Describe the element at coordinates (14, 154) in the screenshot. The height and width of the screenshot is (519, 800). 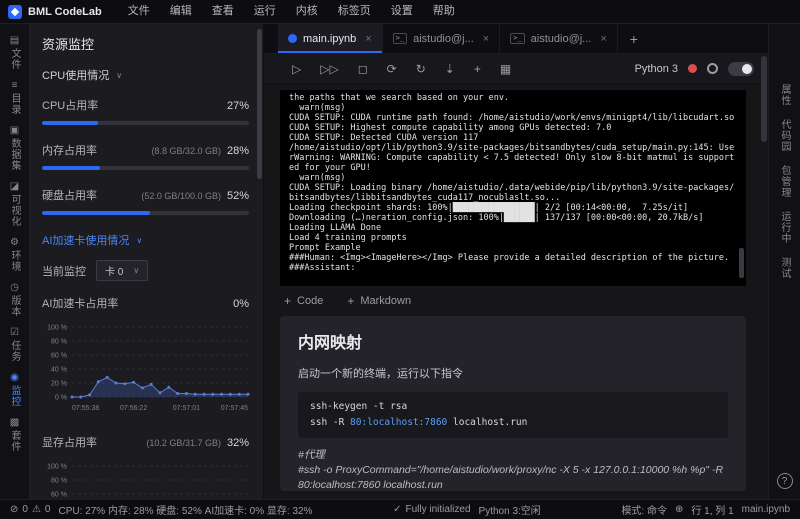
I see `sidebar-item-label: 数据集` at that location.